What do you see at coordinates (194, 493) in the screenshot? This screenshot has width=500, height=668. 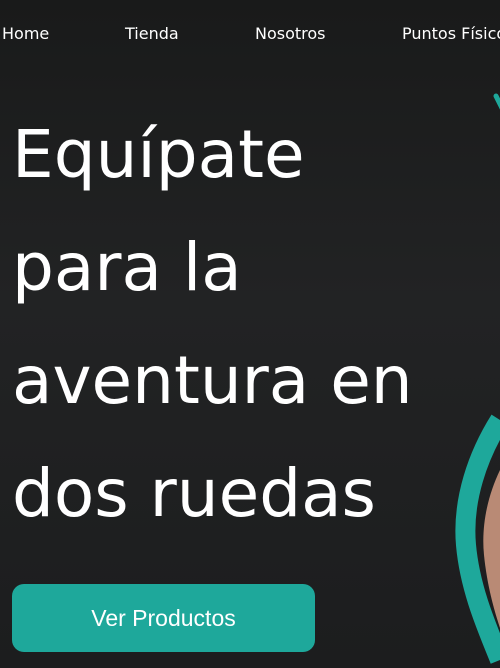 I see `hero-title-line-4: dos ruedas` at bounding box center [194, 493].